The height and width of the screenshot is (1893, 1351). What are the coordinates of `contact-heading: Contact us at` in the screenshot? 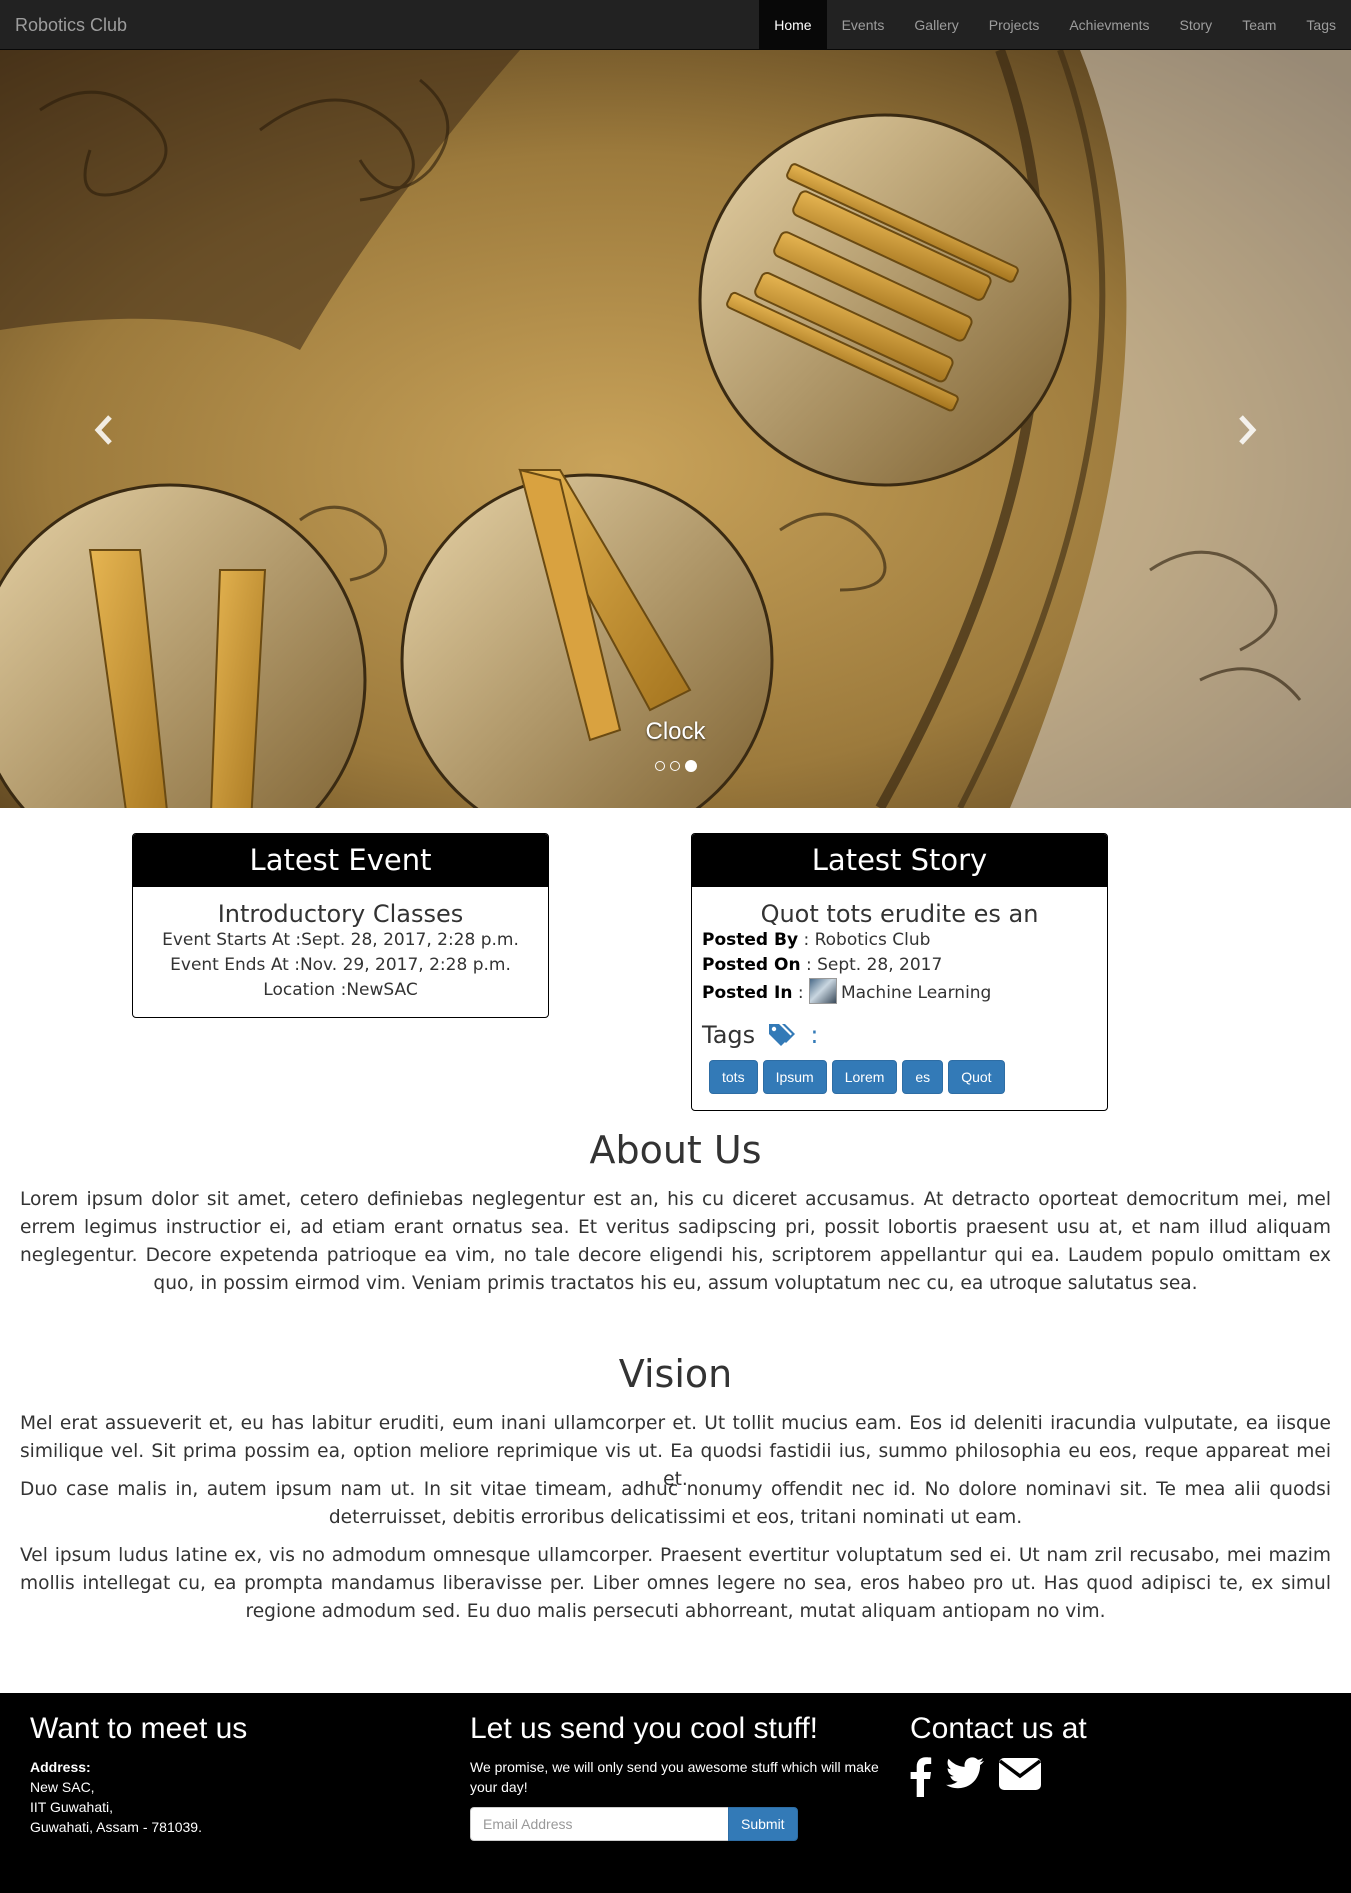 It's located at (998, 1728).